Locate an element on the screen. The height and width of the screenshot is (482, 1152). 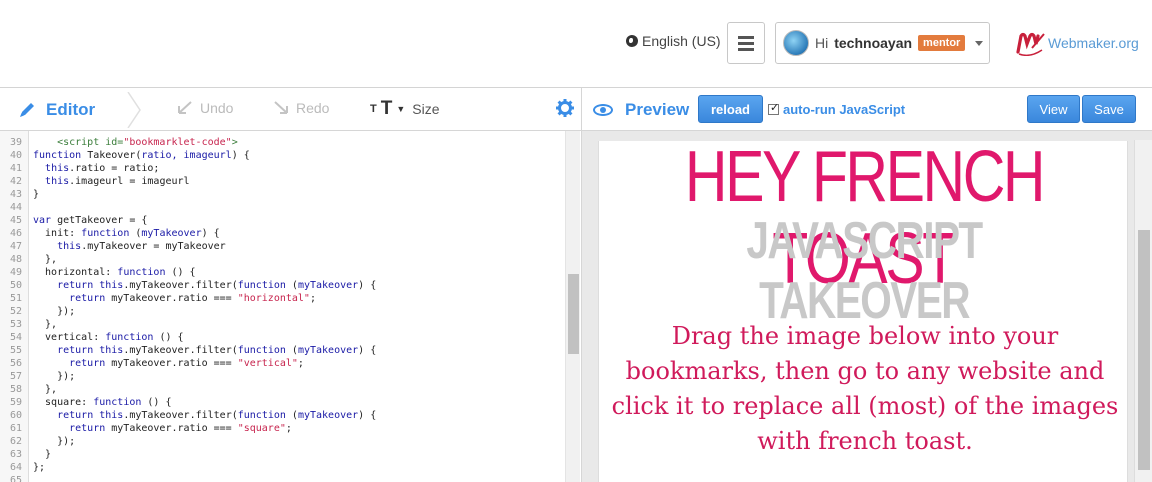
font-size-button: T T ▼ Size is located at coordinates (405, 108).